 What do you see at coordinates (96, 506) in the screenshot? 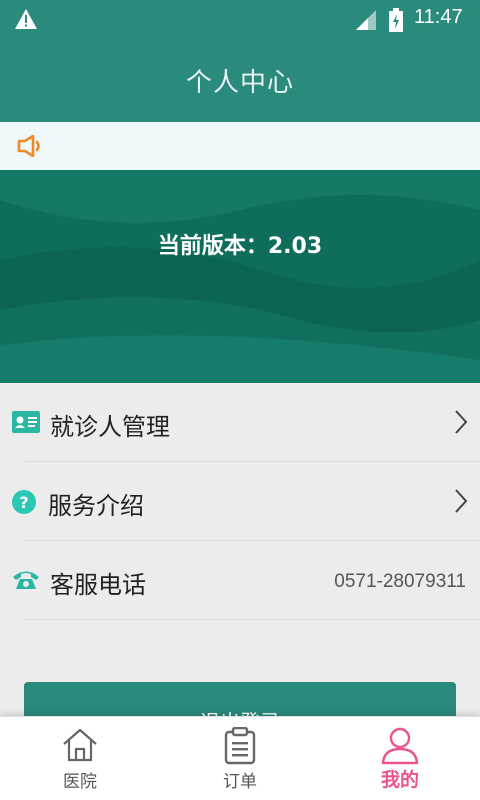
I see `menu-item-label: 服务介绍` at bounding box center [96, 506].